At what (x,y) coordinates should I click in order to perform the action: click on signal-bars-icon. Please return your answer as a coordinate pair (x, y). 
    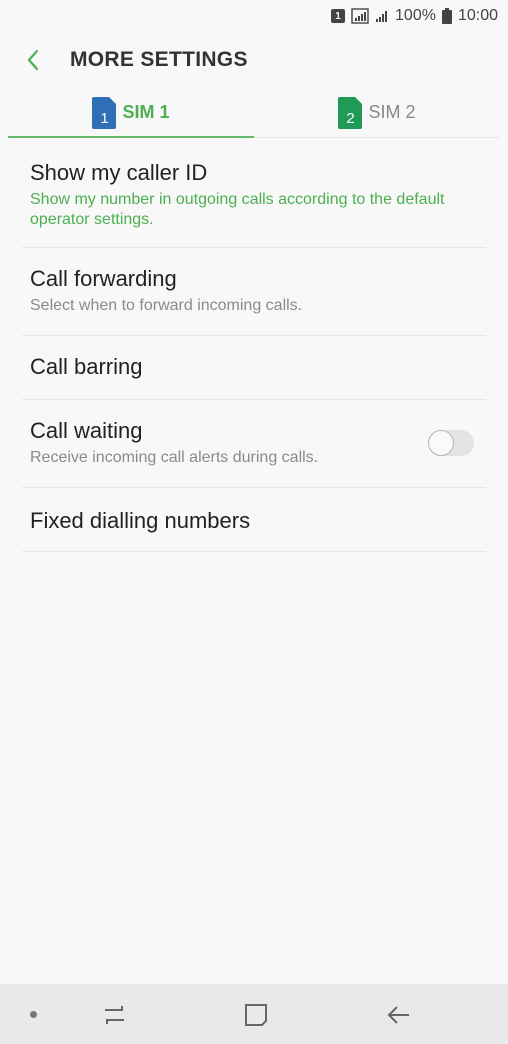
    Looking at the image, I should click on (382, 16).